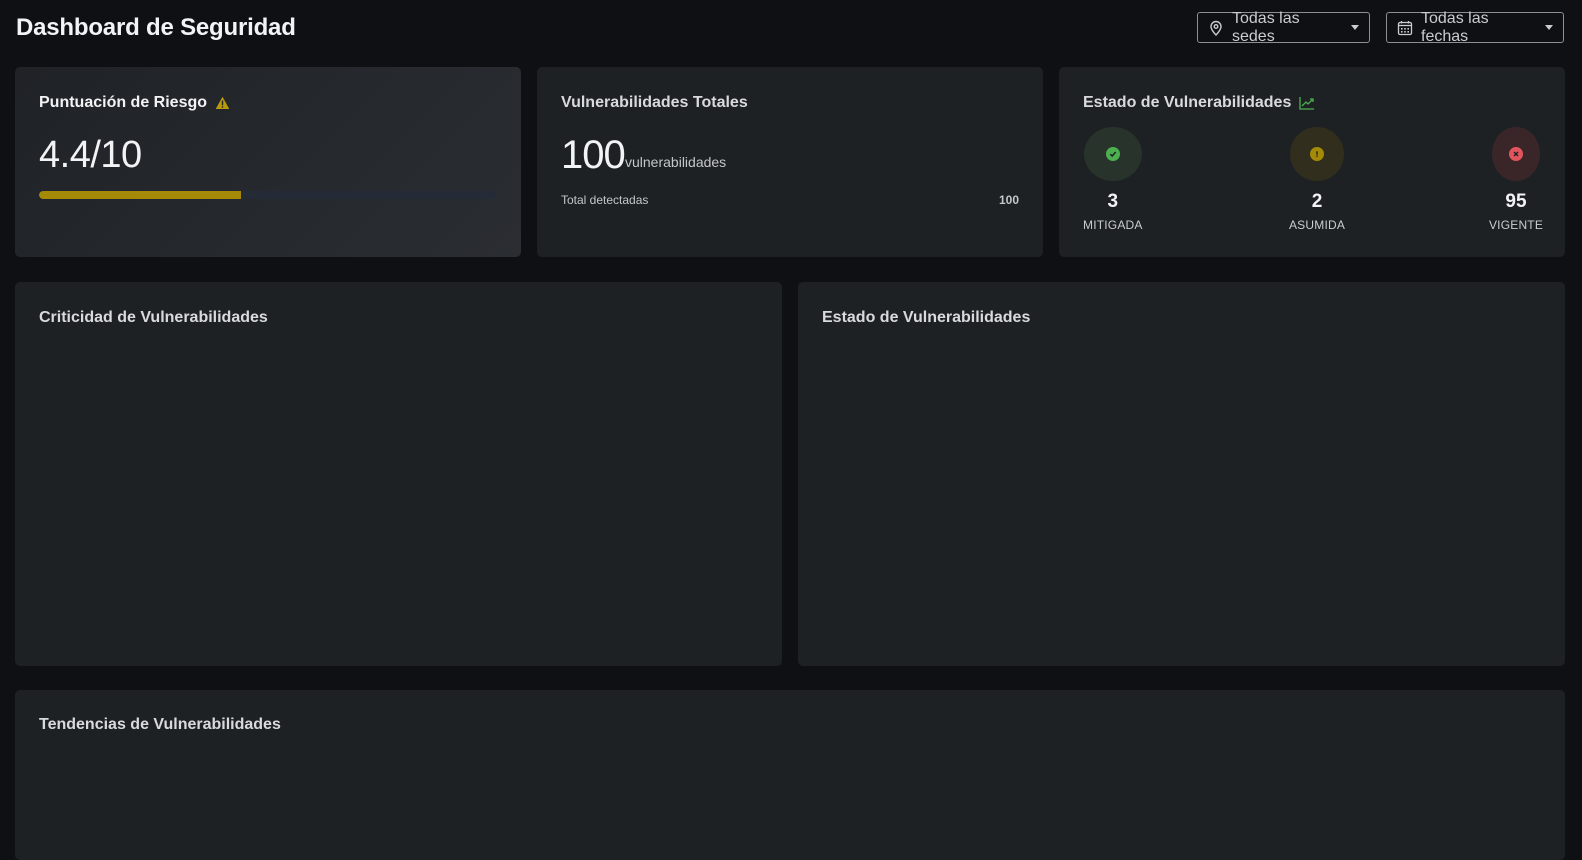 This screenshot has width=1582, height=860. Describe the element at coordinates (605, 200) in the screenshot. I see `total-detected-label: Total detectadas` at that location.